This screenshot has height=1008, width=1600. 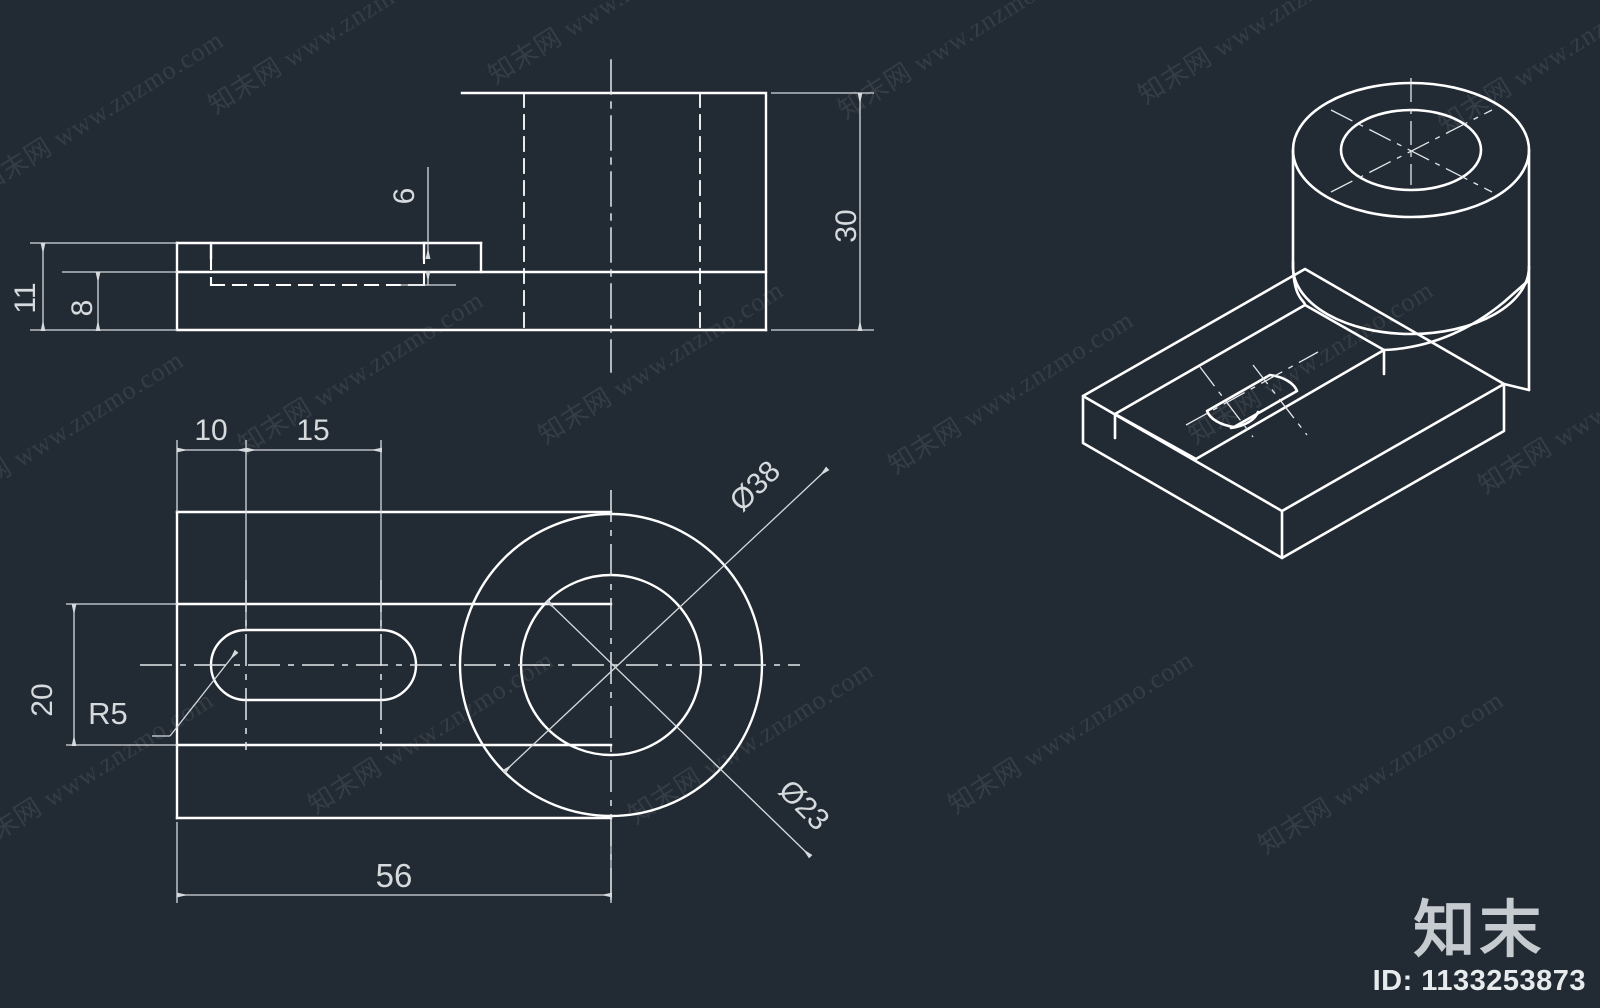 I want to click on front-view-boss-outline, so click(x=614, y=211).